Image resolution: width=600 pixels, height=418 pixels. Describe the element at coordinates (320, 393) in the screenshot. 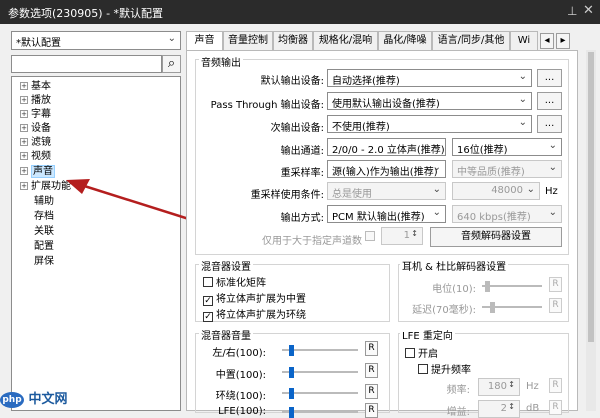

I see `surround-volume-slider` at that location.